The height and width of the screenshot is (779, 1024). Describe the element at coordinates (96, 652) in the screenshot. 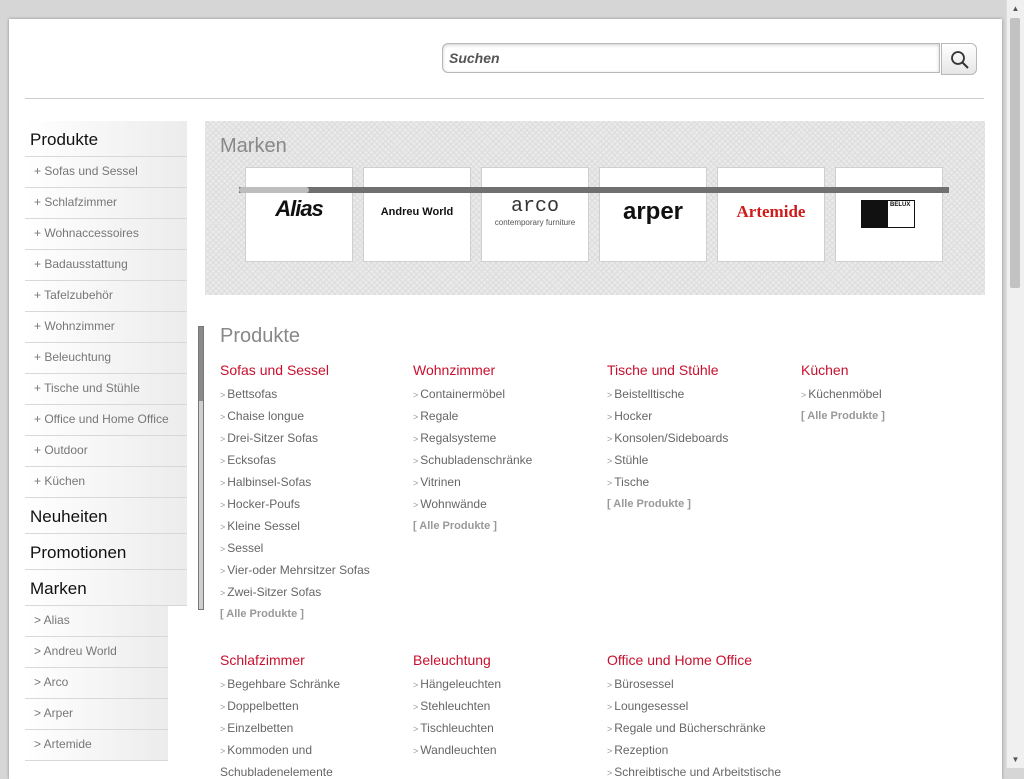

I see `sidebar-brand-andreu-world: > Andreu World` at that location.